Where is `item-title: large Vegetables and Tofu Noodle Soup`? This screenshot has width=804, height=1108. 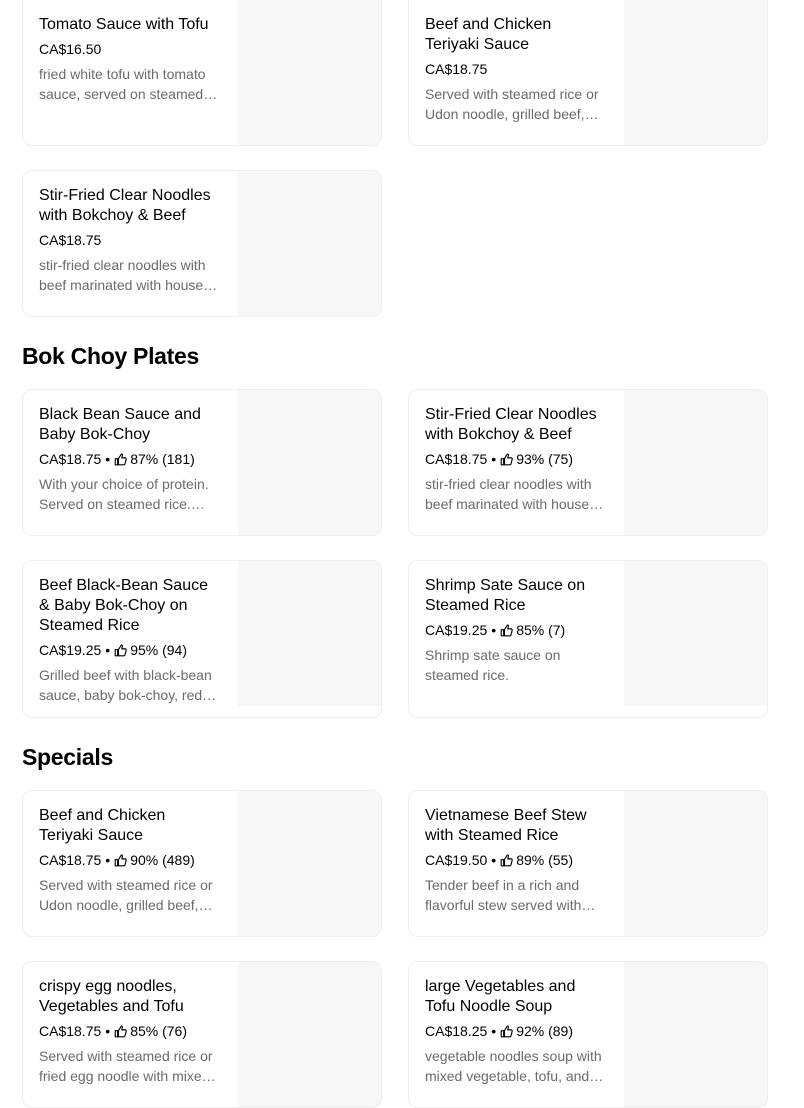 item-title: large Vegetables and Tofu Noodle Soup is located at coordinates (500, 996).